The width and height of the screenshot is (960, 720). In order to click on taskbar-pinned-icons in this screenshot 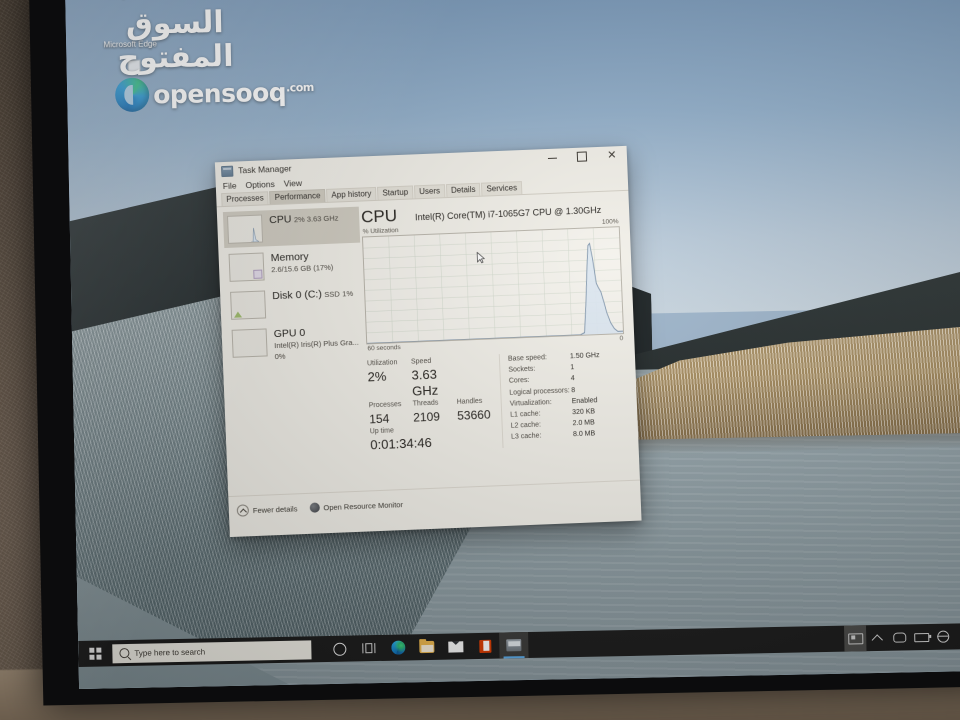, I will do `click(427, 646)`.